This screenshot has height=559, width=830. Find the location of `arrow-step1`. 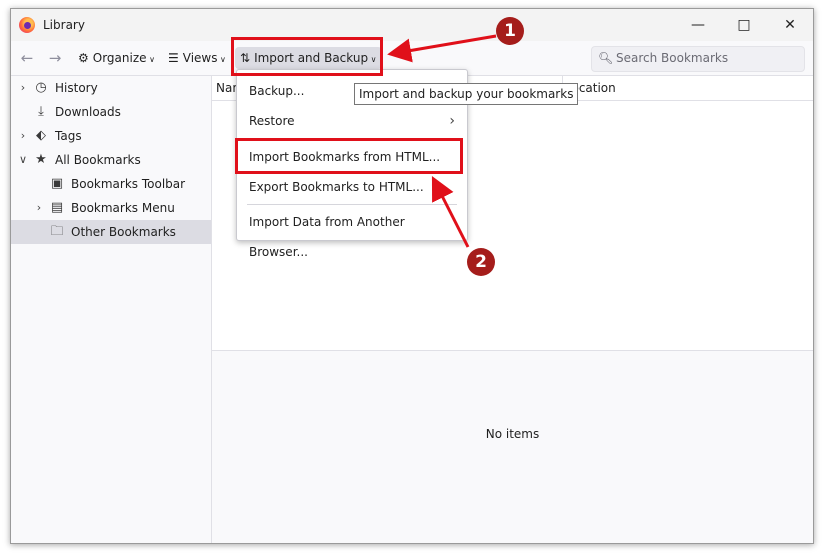

arrow-step1 is located at coordinates (442, 48).